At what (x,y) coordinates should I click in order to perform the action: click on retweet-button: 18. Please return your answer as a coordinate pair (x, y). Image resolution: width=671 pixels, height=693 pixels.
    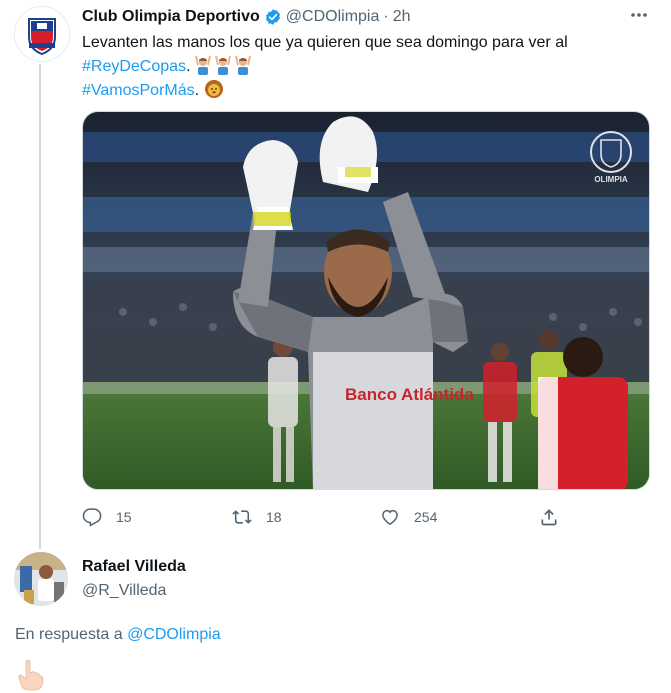
    Looking at the image, I should click on (257, 517).